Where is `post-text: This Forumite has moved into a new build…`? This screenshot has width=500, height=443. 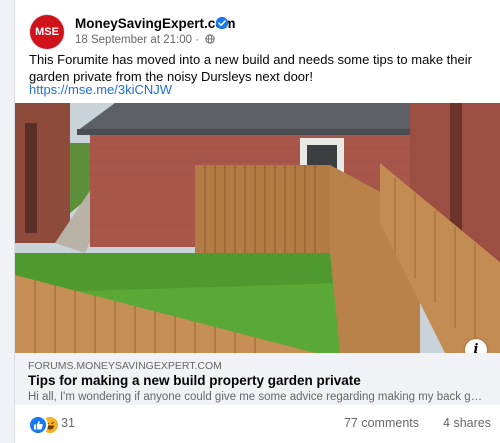 post-text: This Forumite has moved into a new build… is located at coordinates (250, 68).